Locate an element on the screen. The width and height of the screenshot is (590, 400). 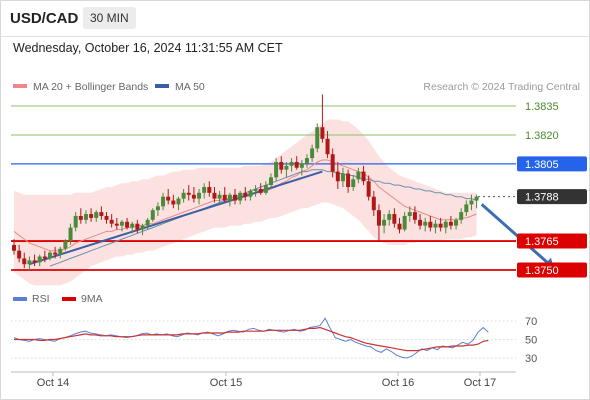
x-axis-label: Oct 17 is located at coordinates (480, 383).